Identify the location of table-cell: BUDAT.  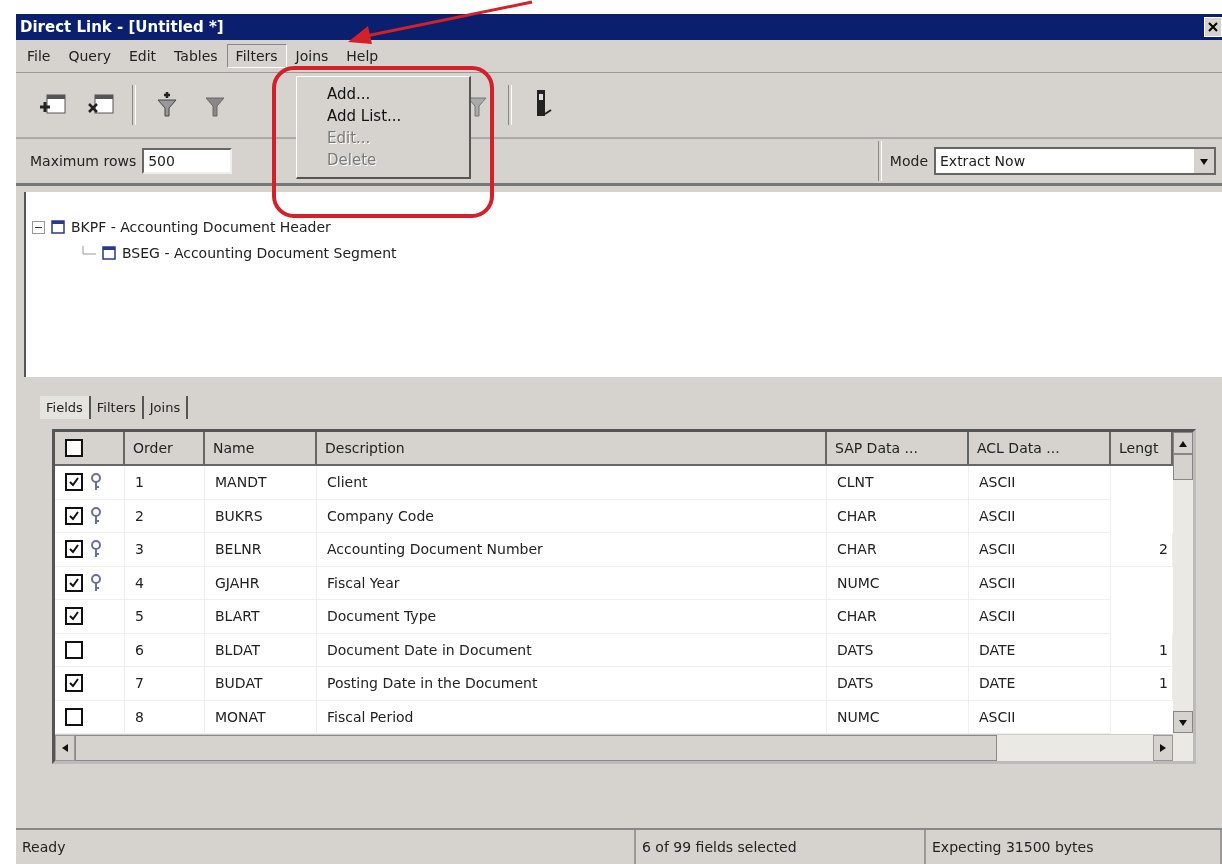
(261, 684).